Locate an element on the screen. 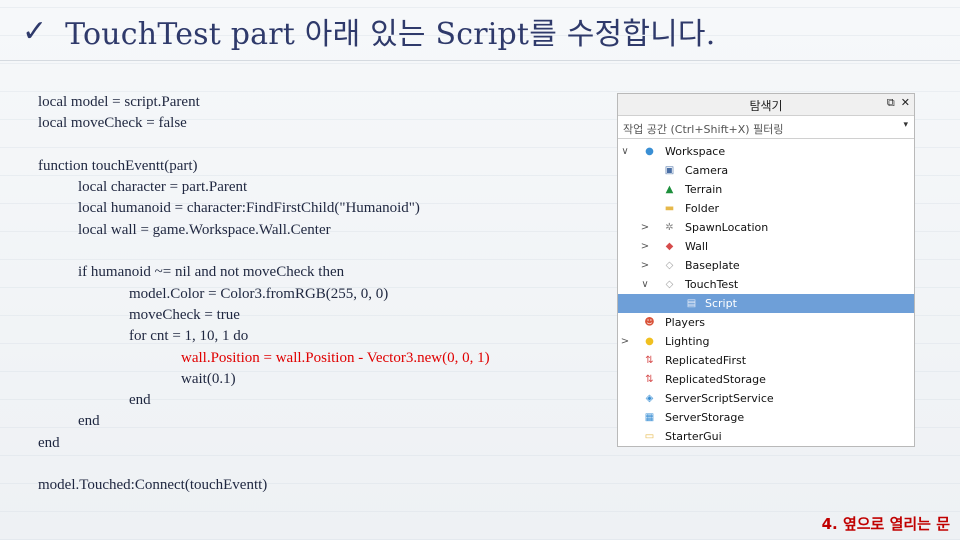 Image resolution: width=960 pixels, height=540 pixels. code-line: function touchEventt(part) is located at coordinates (118, 165).